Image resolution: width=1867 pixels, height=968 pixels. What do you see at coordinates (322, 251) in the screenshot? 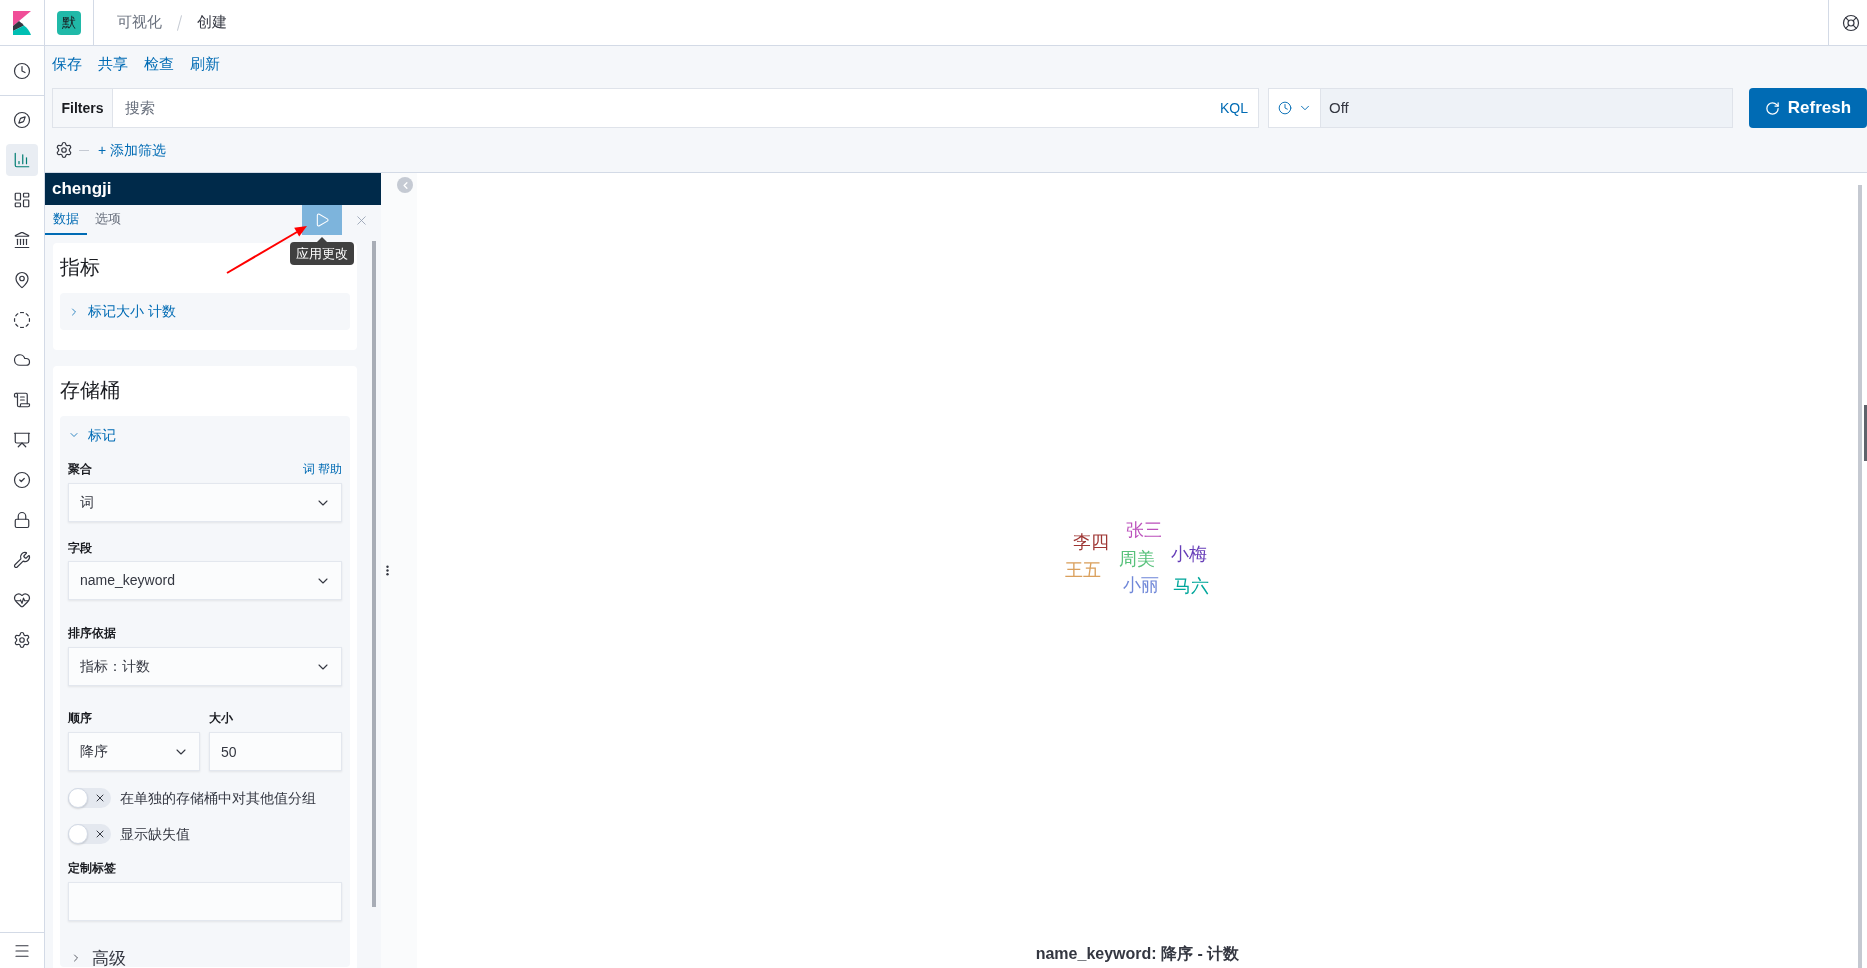
I see `tooltip: 应用更改` at bounding box center [322, 251].